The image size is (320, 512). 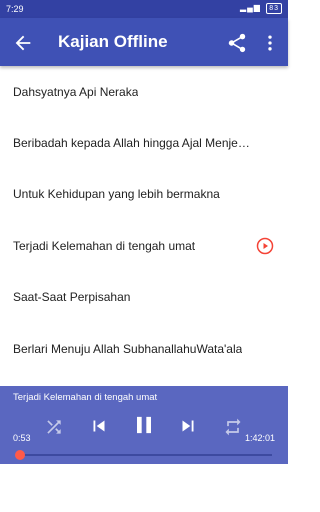 What do you see at coordinates (250, 7) in the screenshot?
I see `signal-icon: ▂▄▆` at bounding box center [250, 7].